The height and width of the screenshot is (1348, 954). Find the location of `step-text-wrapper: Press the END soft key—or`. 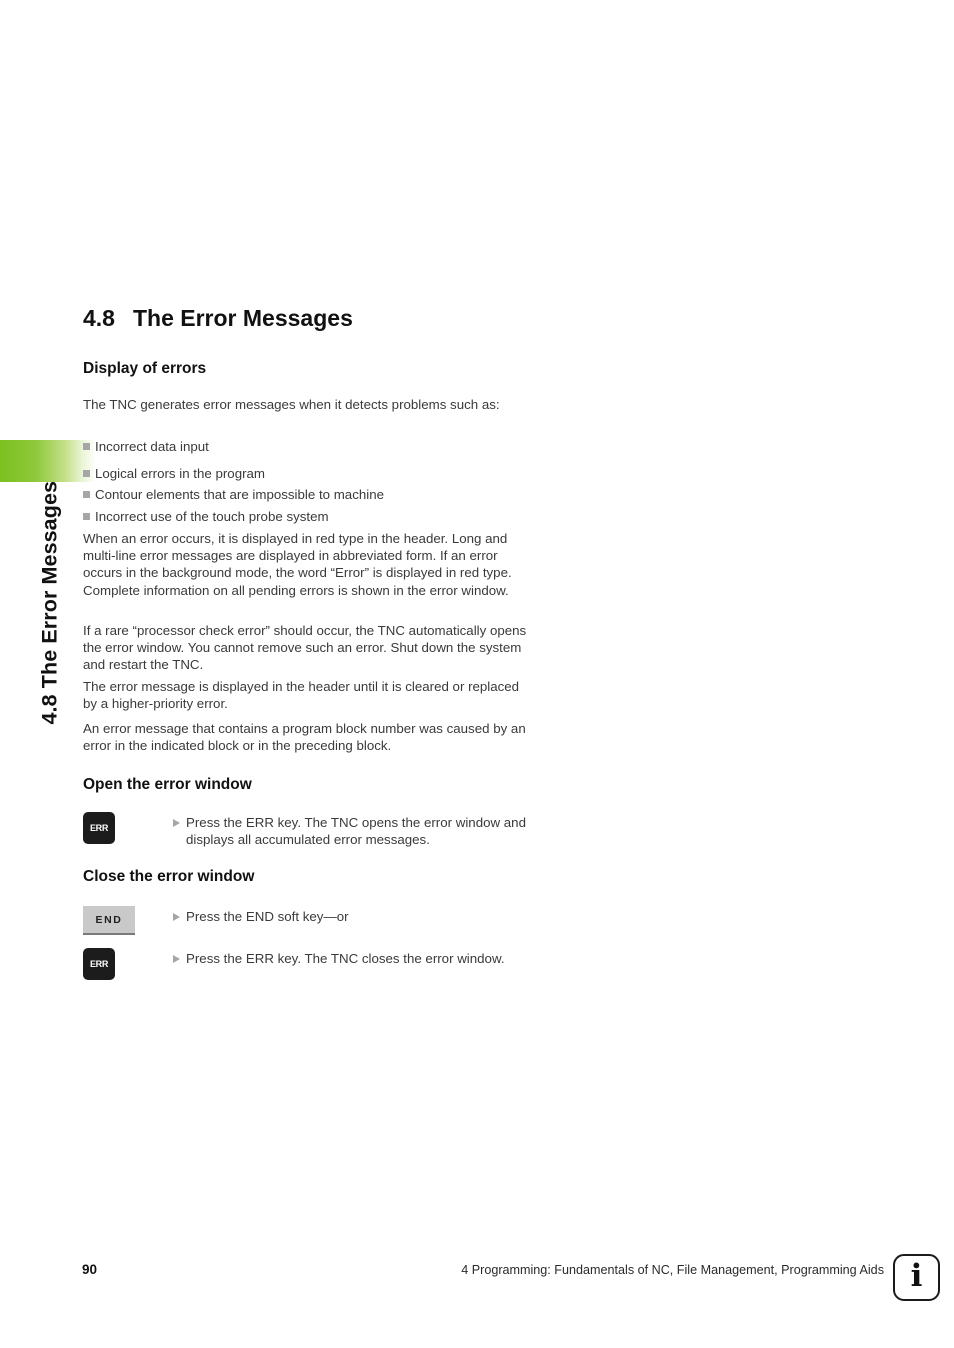

step-text-wrapper: Press the END soft key—or is located at coordinates (350, 916).